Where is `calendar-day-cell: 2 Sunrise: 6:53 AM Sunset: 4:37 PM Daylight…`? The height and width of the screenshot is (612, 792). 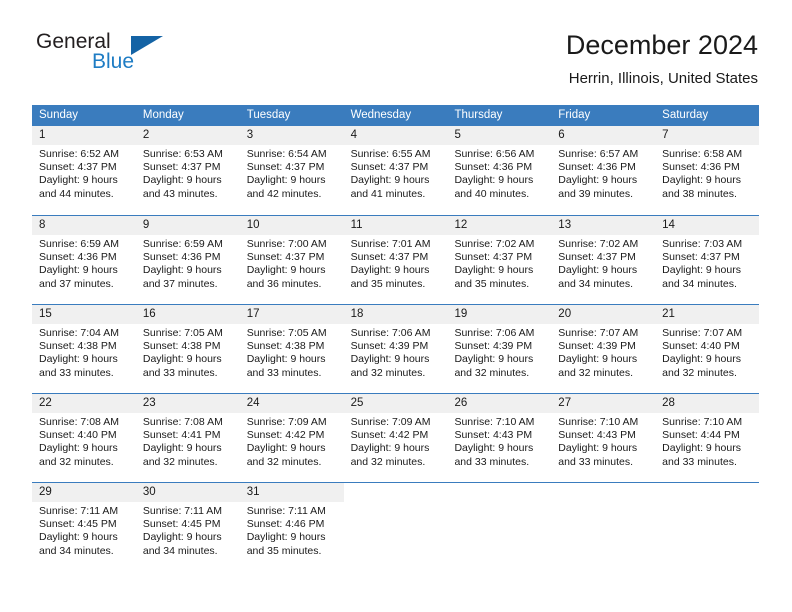
calendar-day-cell: 2 Sunrise: 6:53 AM Sunset: 4:37 PM Daylight… is located at coordinates (187, 170).